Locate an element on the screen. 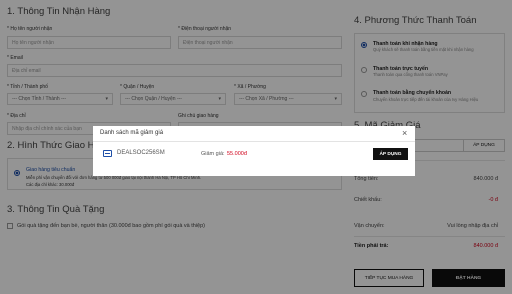 This screenshot has width=512, height=294. voucher-apply-button: ÁP DỤNG is located at coordinates (390, 154).